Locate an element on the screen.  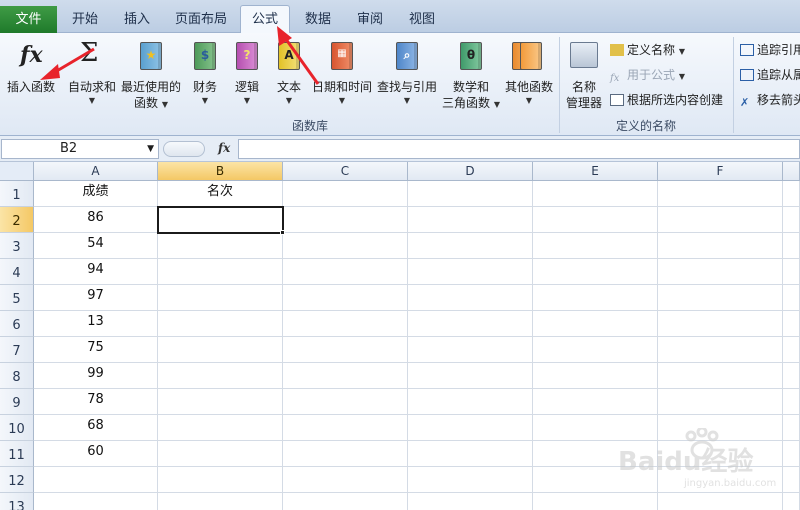
column-header-b: B is located at coordinates (220, 171).